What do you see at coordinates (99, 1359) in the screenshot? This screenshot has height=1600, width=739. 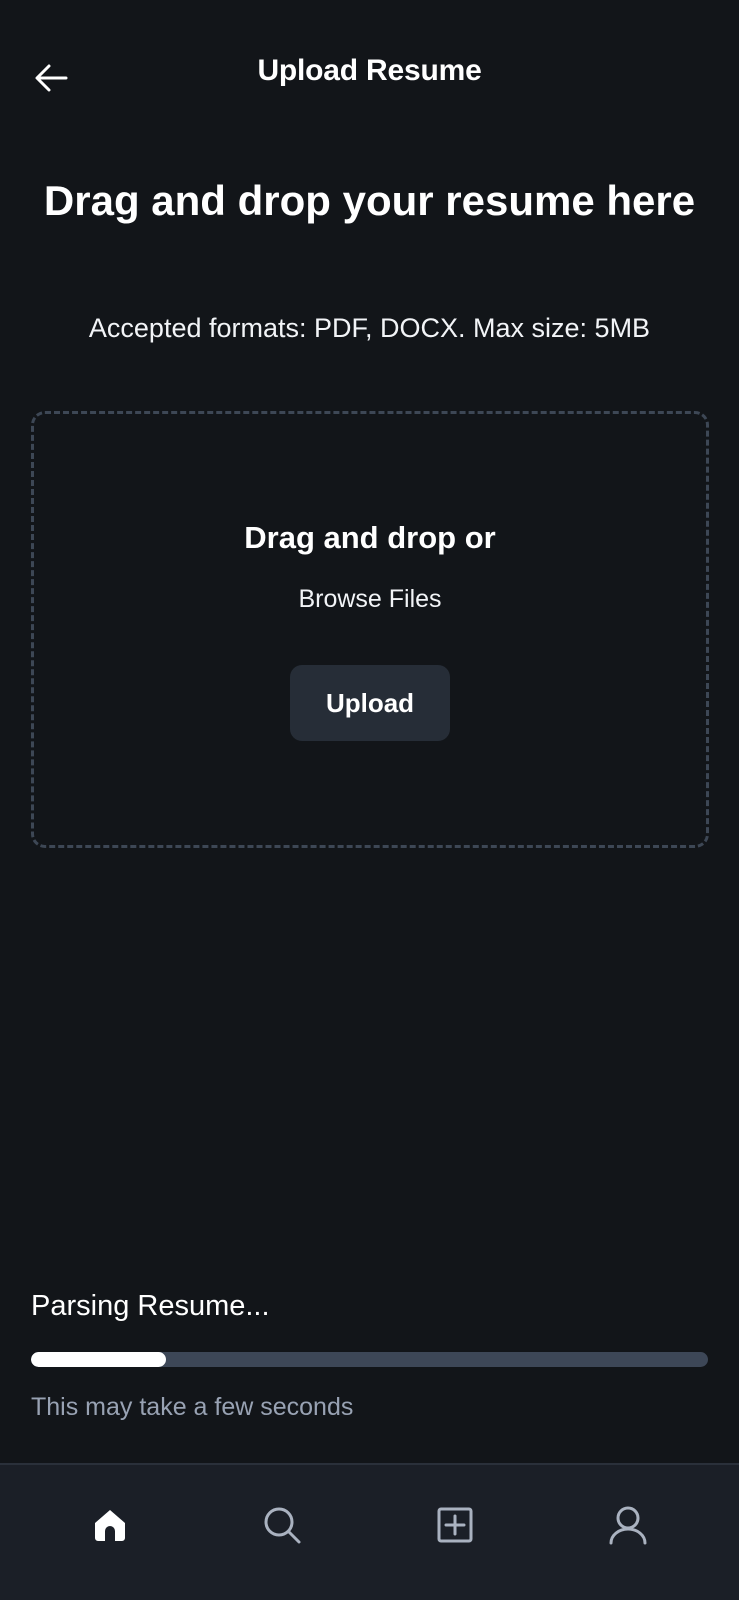 I see `progress-bar-fill` at bounding box center [99, 1359].